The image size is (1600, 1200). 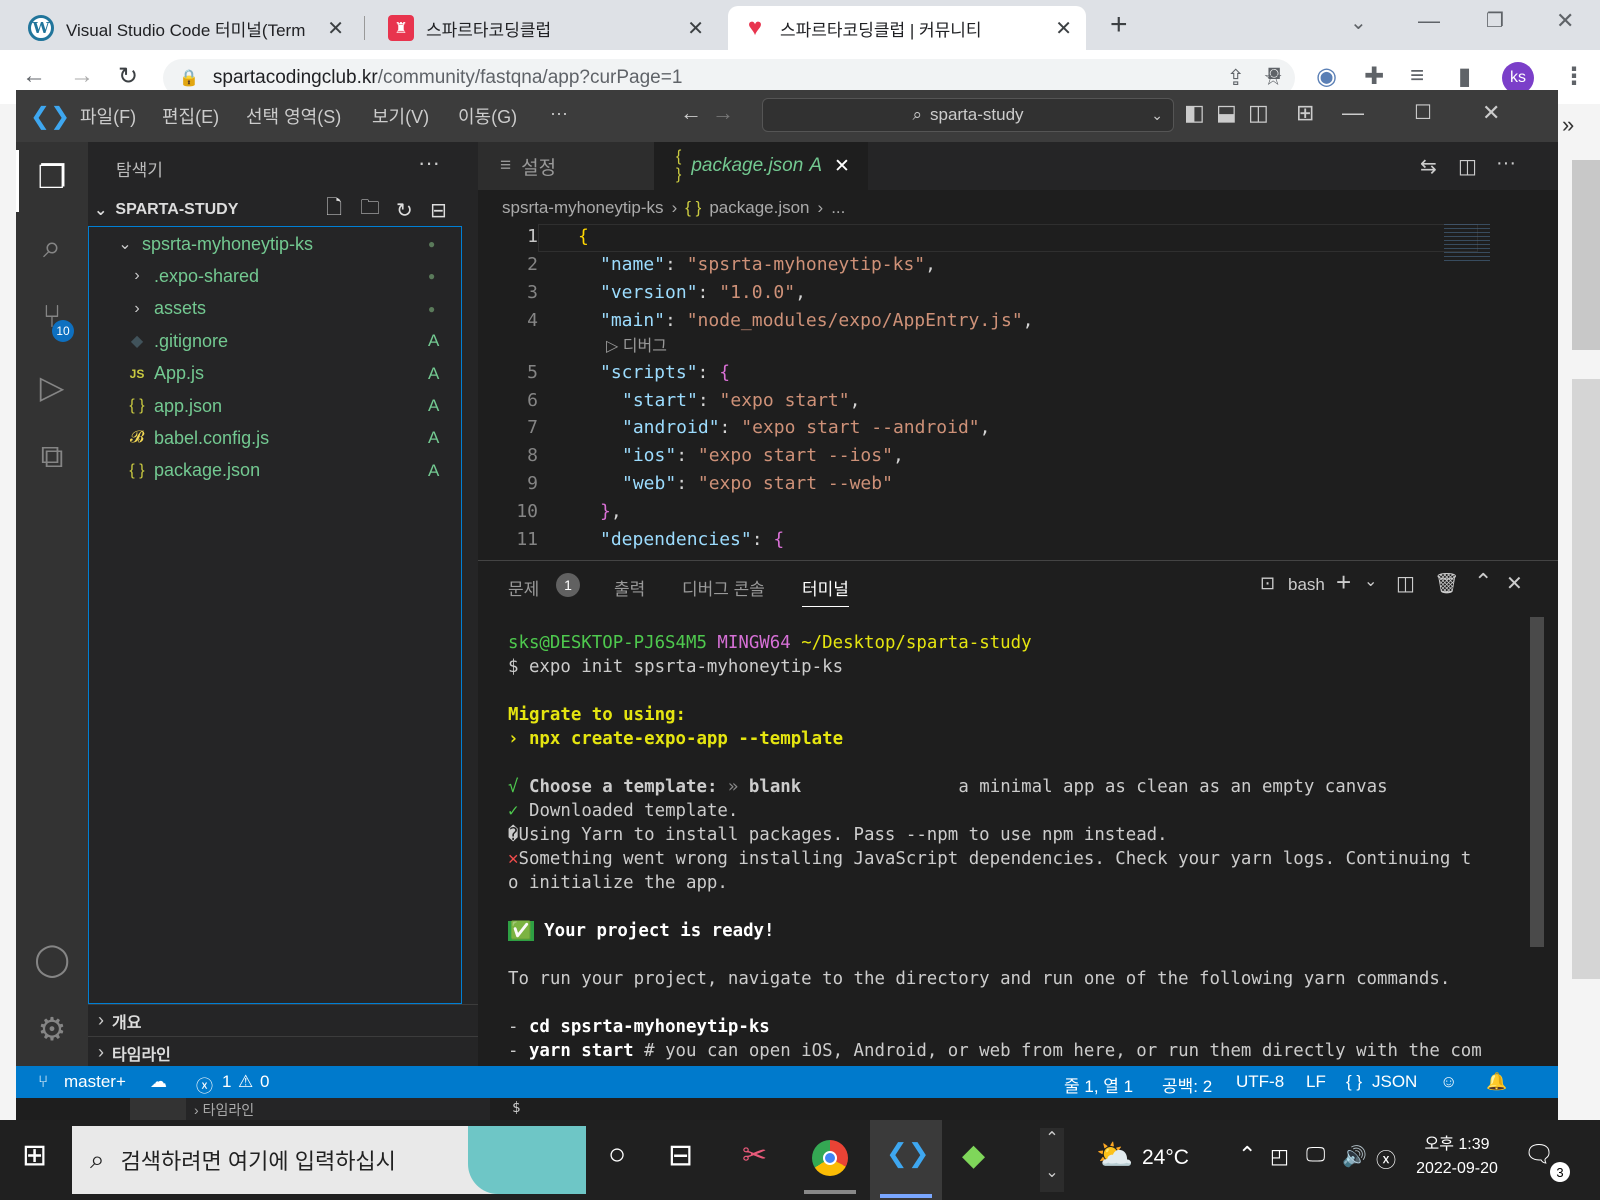 What do you see at coordinates (1316, 1082) in the screenshot?
I see `end-of-line: LF` at bounding box center [1316, 1082].